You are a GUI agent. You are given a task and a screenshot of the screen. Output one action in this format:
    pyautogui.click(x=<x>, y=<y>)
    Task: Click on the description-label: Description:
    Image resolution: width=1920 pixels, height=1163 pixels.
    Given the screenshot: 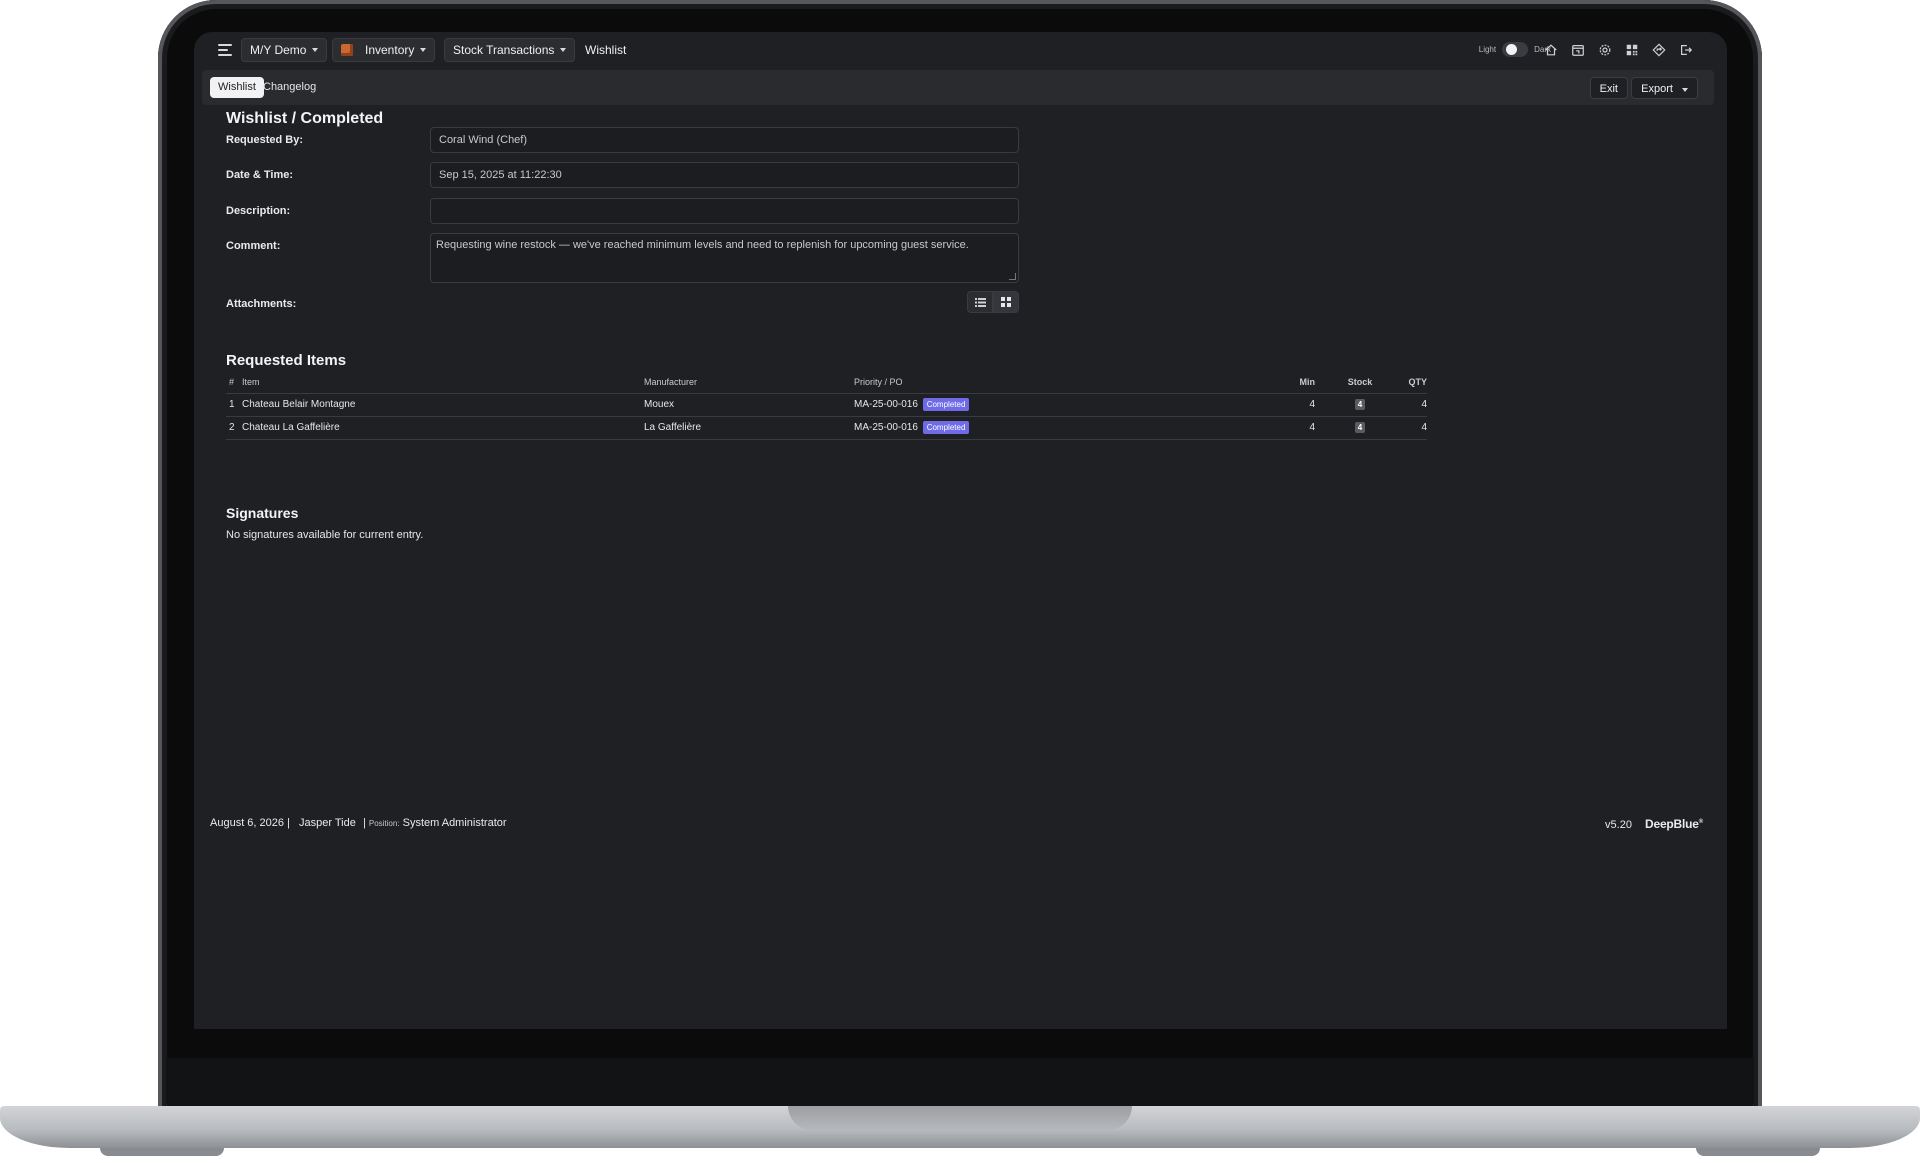 What is the action you would take?
    pyautogui.click(x=258, y=211)
    